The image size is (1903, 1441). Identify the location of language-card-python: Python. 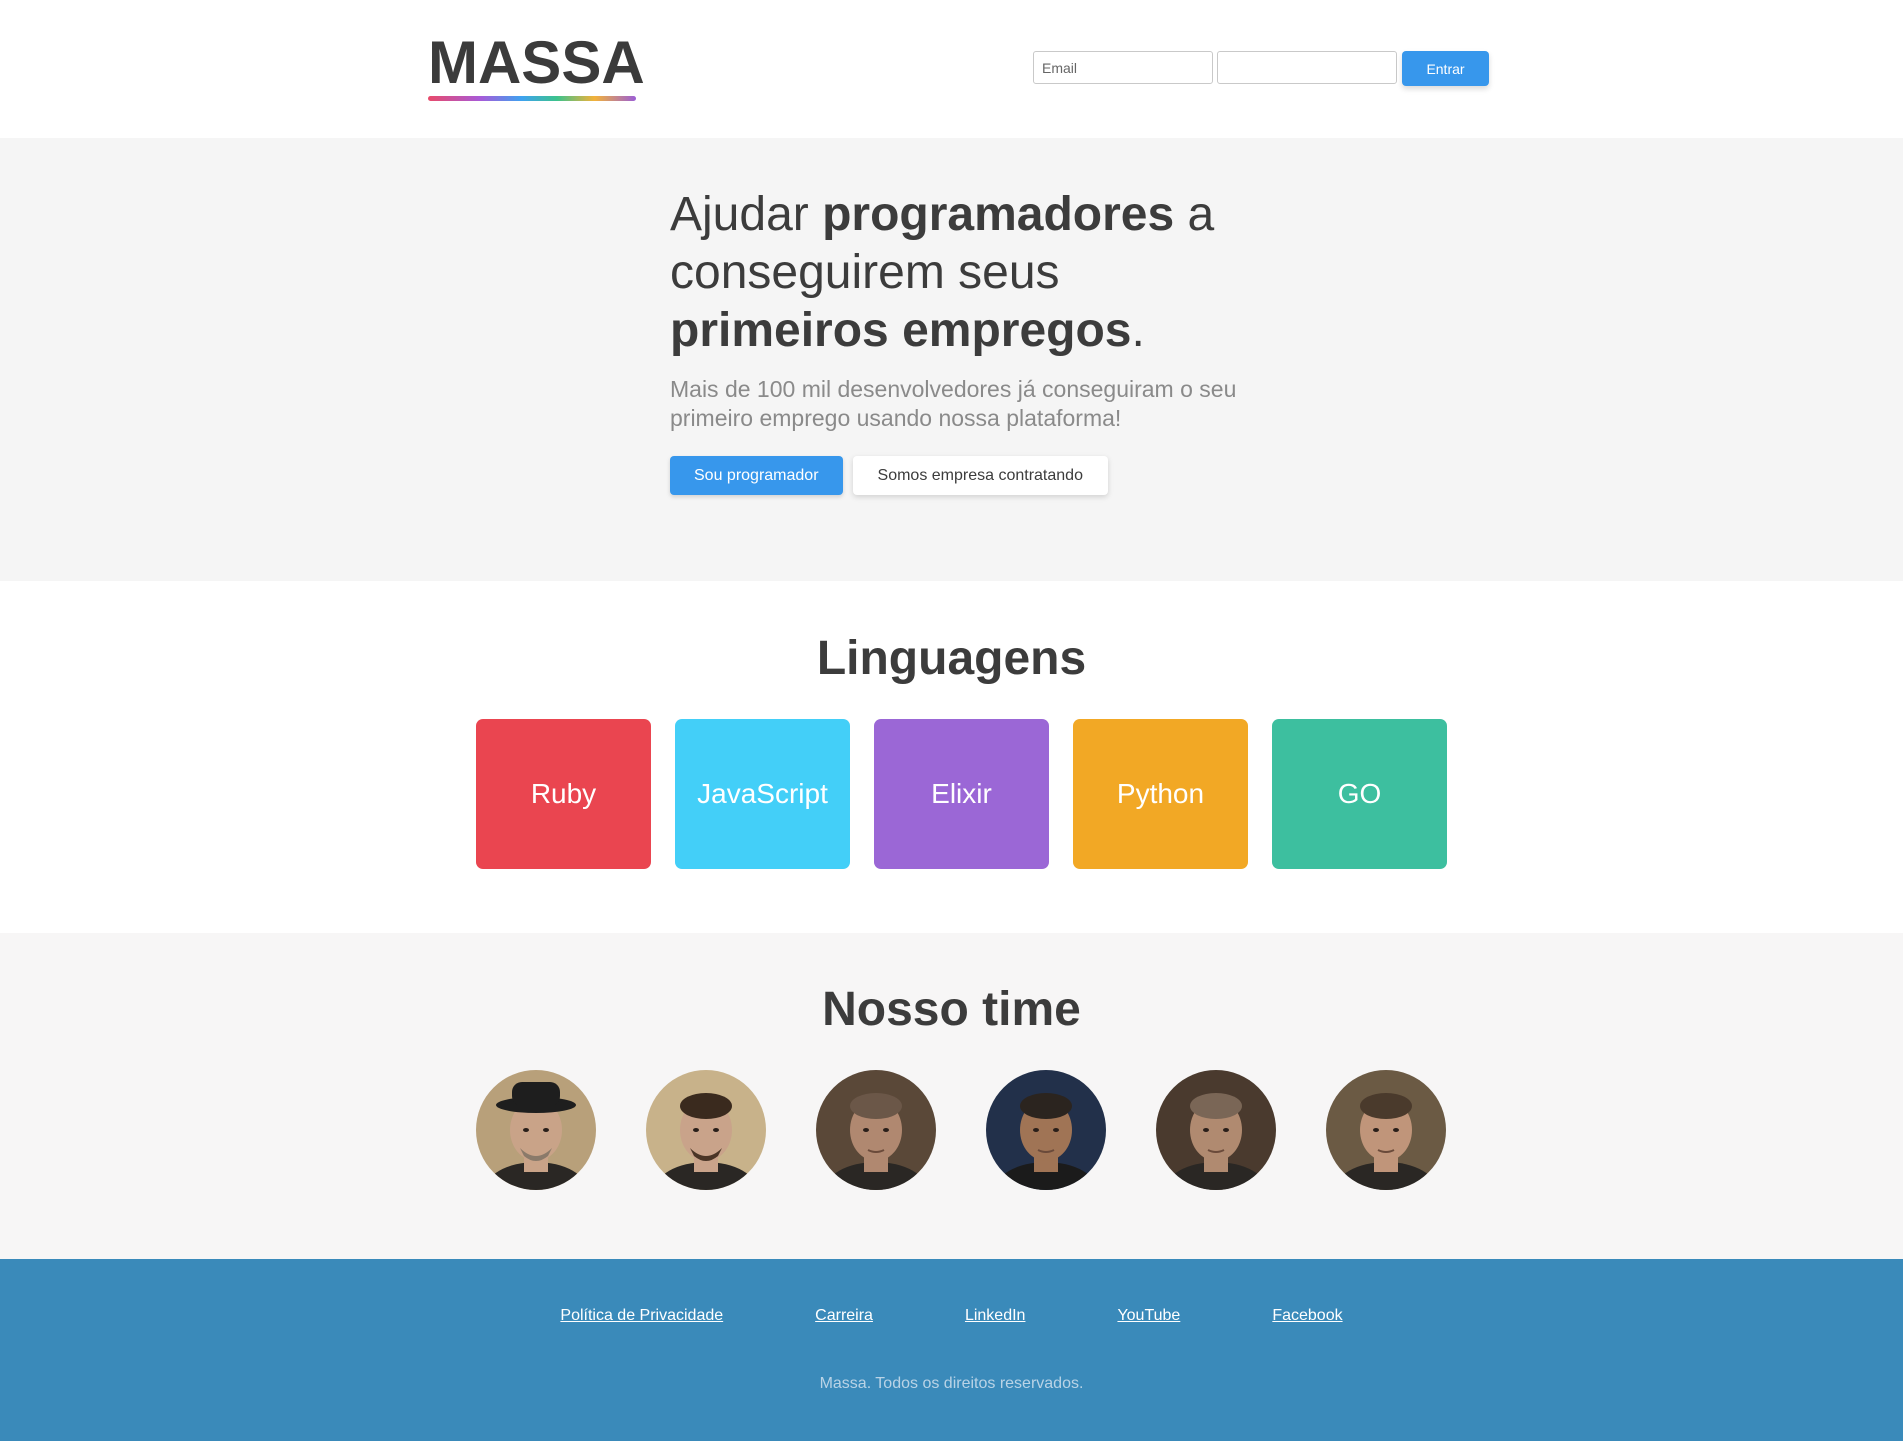
(1160, 794).